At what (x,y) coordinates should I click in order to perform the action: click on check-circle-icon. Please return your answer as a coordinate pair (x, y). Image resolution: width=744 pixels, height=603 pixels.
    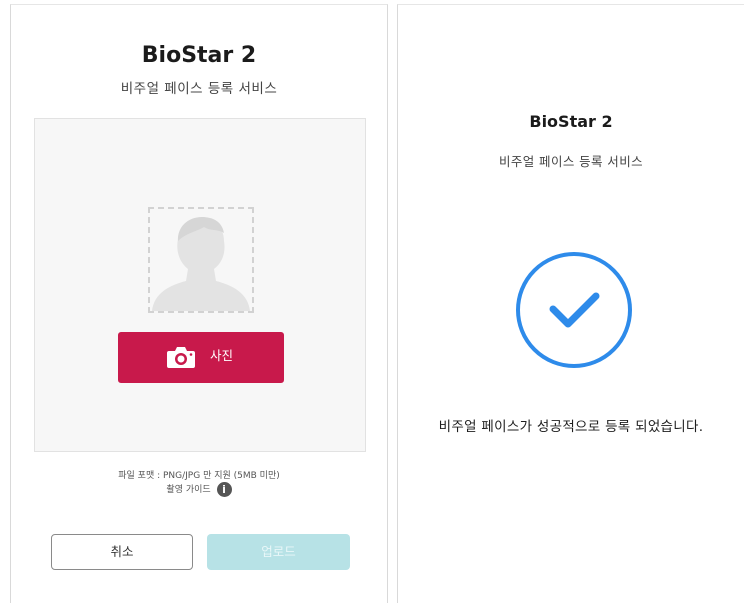
    Looking at the image, I should click on (574, 310).